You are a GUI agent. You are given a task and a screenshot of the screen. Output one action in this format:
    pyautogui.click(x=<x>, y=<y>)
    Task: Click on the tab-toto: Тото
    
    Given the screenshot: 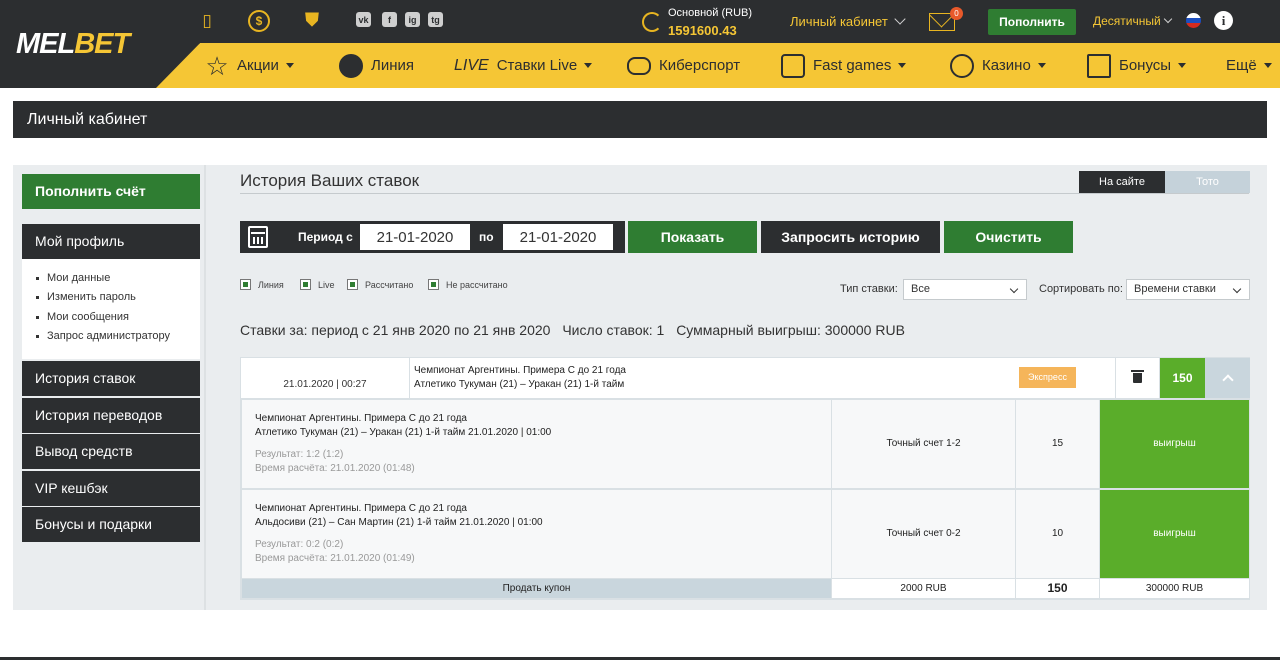 What is the action you would take?
    pyautogui.click(x=1207, y=182)
    